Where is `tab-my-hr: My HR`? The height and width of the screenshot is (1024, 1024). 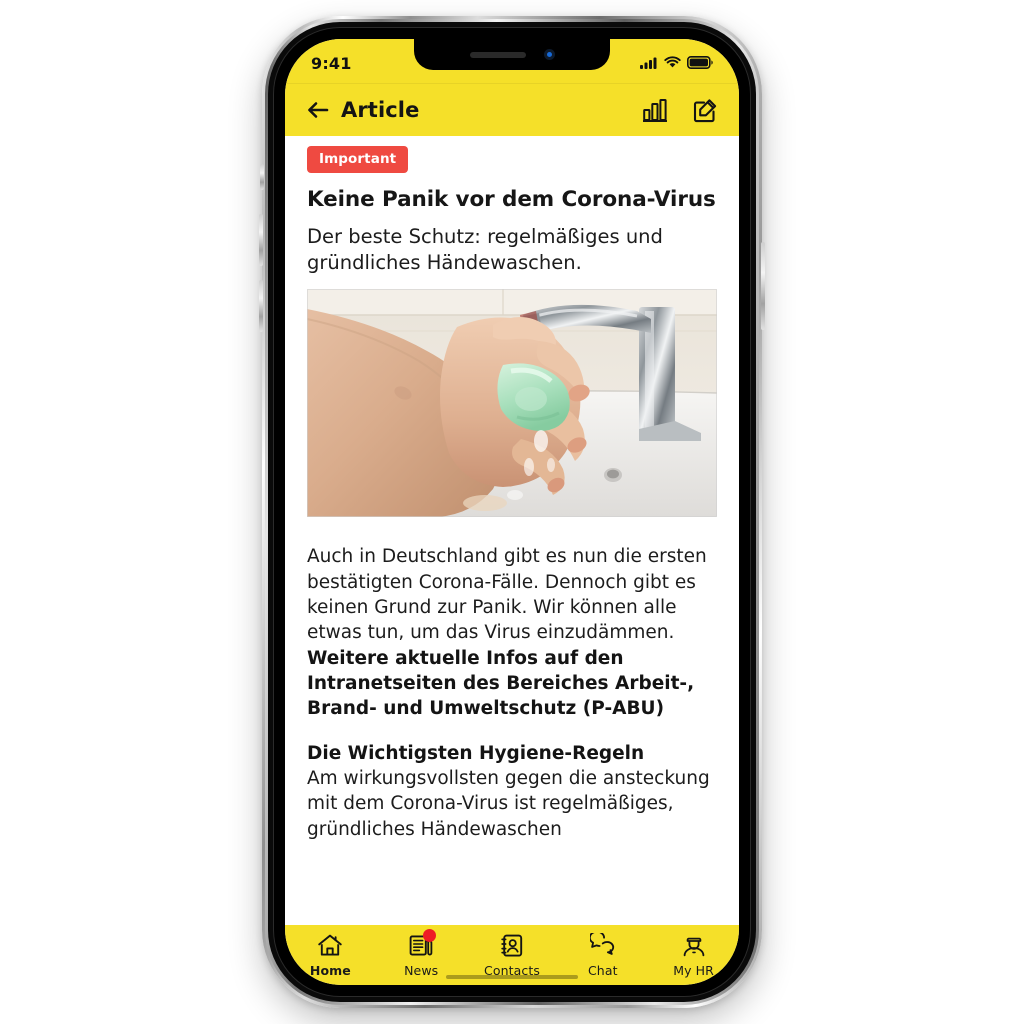 tab-my-hr: My HR is located at coordinates (693, 955).